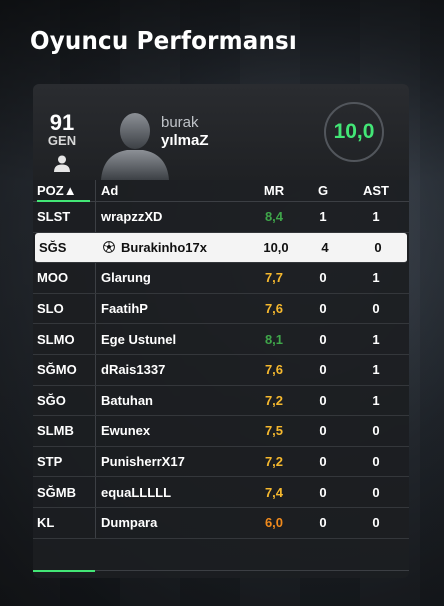 The width and height of the screenshot is (444, 606). Describe the element at coordinates (64, 308) in the screenshot. I see `row-position-cell: SLO` at that location.